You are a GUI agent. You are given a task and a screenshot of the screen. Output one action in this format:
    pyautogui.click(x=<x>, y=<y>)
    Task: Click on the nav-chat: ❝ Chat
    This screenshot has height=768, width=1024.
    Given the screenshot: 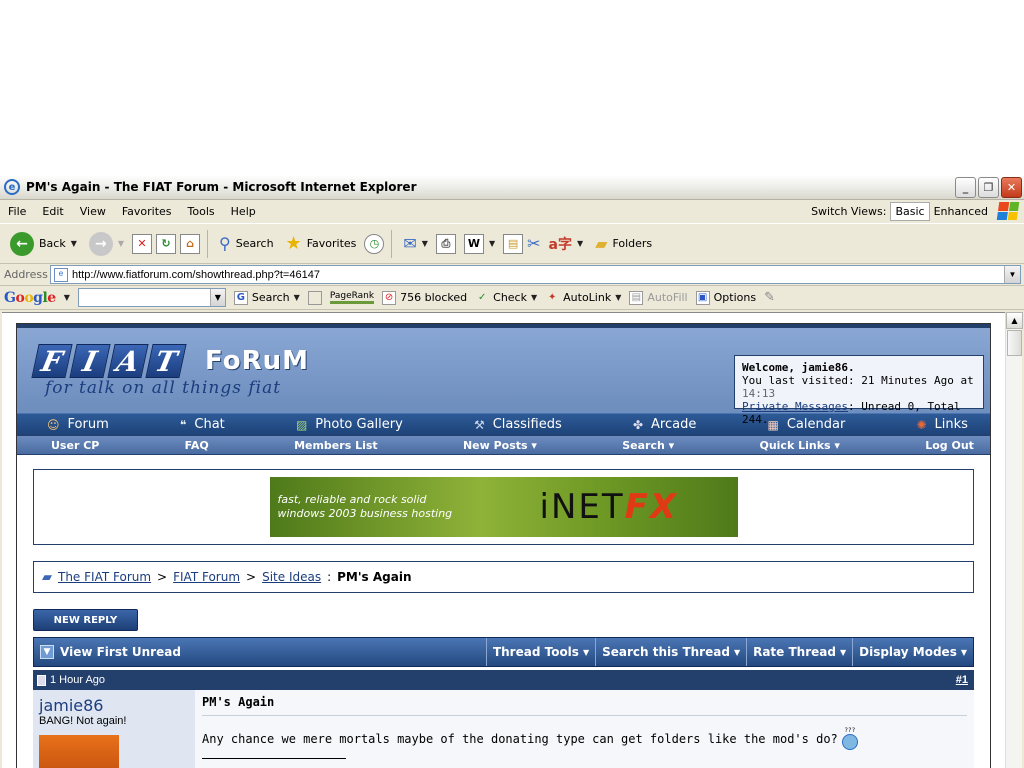 What is the action you would take?
    pyautogui.click(x=202, y=424)
    